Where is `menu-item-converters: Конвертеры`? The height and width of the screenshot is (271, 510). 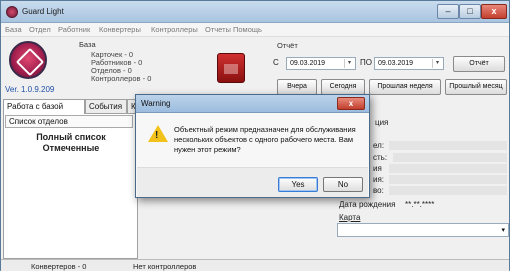
menu-item-converters: Конвертеры is located at coordinates (120, 29).